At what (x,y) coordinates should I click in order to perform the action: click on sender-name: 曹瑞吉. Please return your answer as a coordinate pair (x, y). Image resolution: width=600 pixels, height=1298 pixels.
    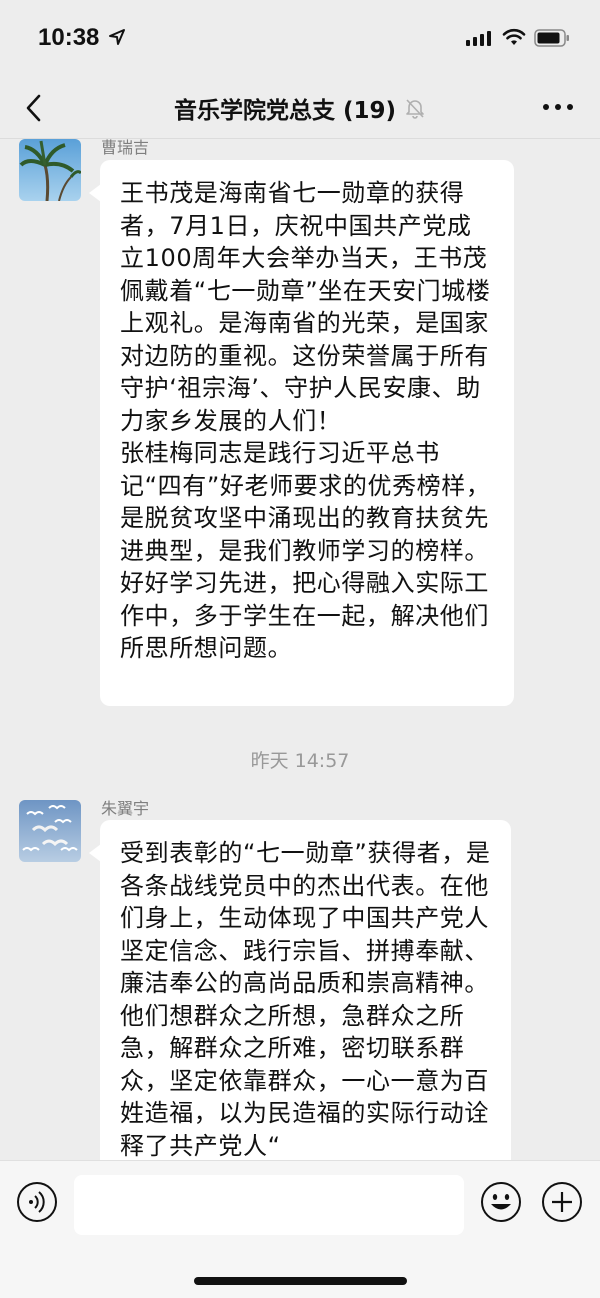
    Looking at the image, I should click on (125, 148).